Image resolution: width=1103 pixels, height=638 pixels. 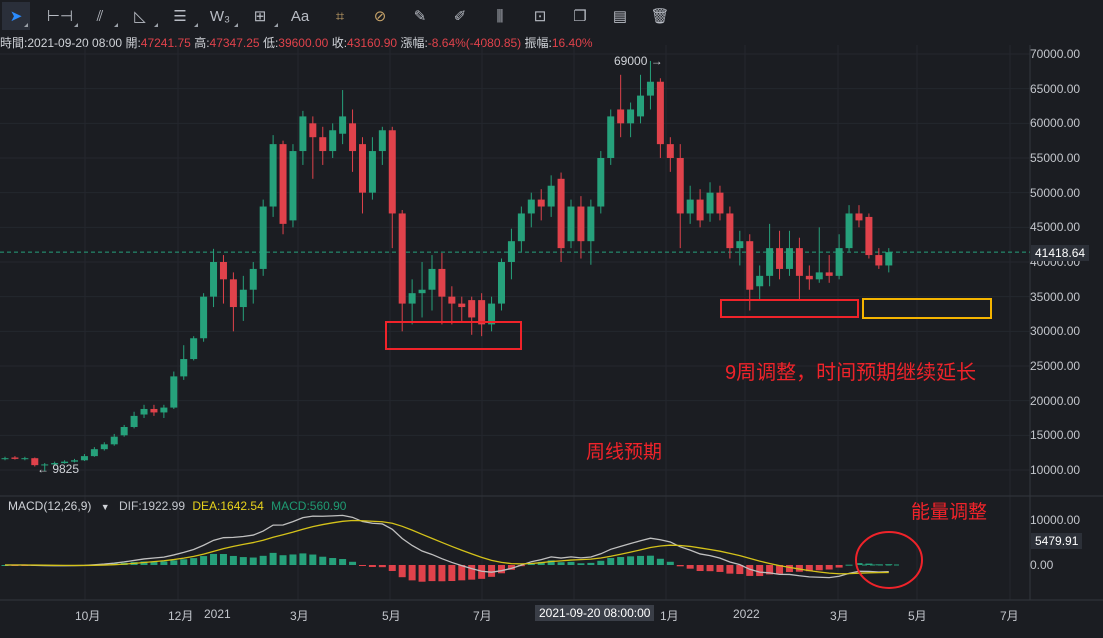 I want to click on price-tick: 30000.00, so click(x=1055, y=331).